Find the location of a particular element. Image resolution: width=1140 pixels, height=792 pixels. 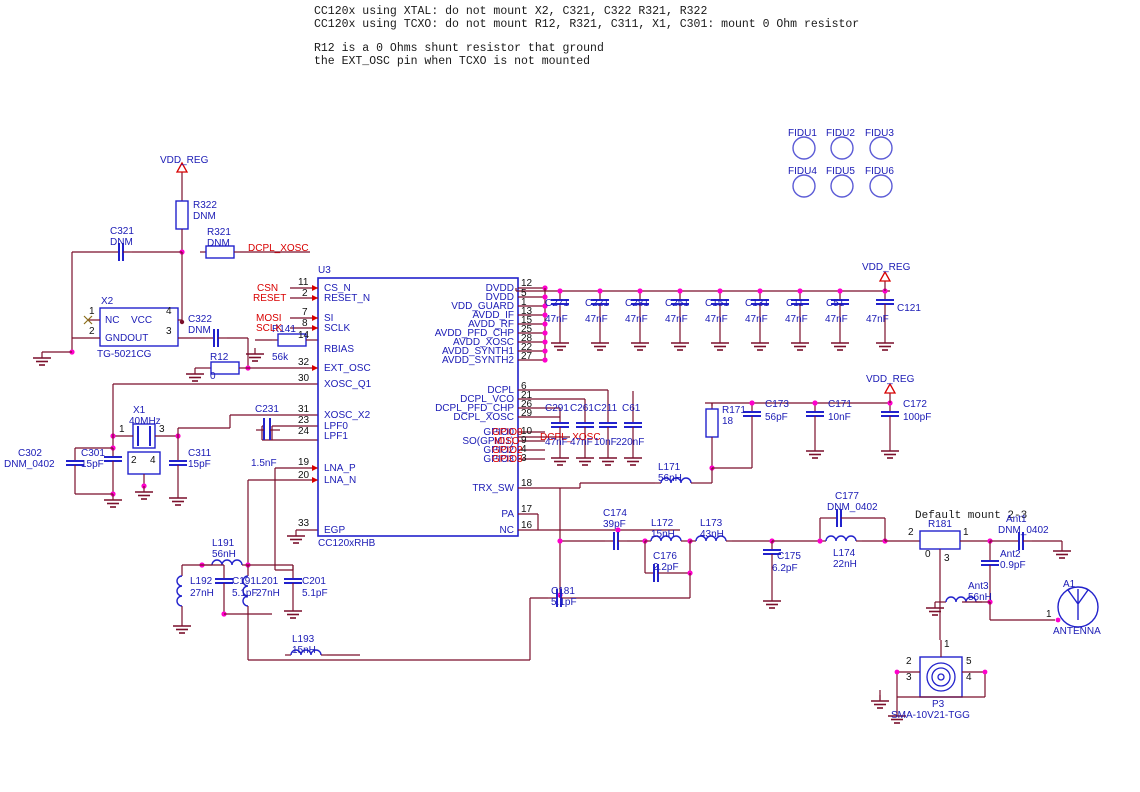

refdes-c51: C51 is located at coordinates (835, 303).